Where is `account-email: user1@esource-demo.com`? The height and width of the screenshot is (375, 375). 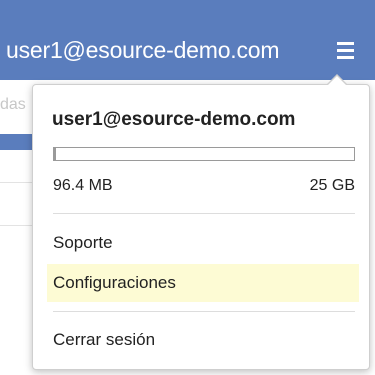
account-email: user1@esource-demo.com is located at coordinates (143, 50).